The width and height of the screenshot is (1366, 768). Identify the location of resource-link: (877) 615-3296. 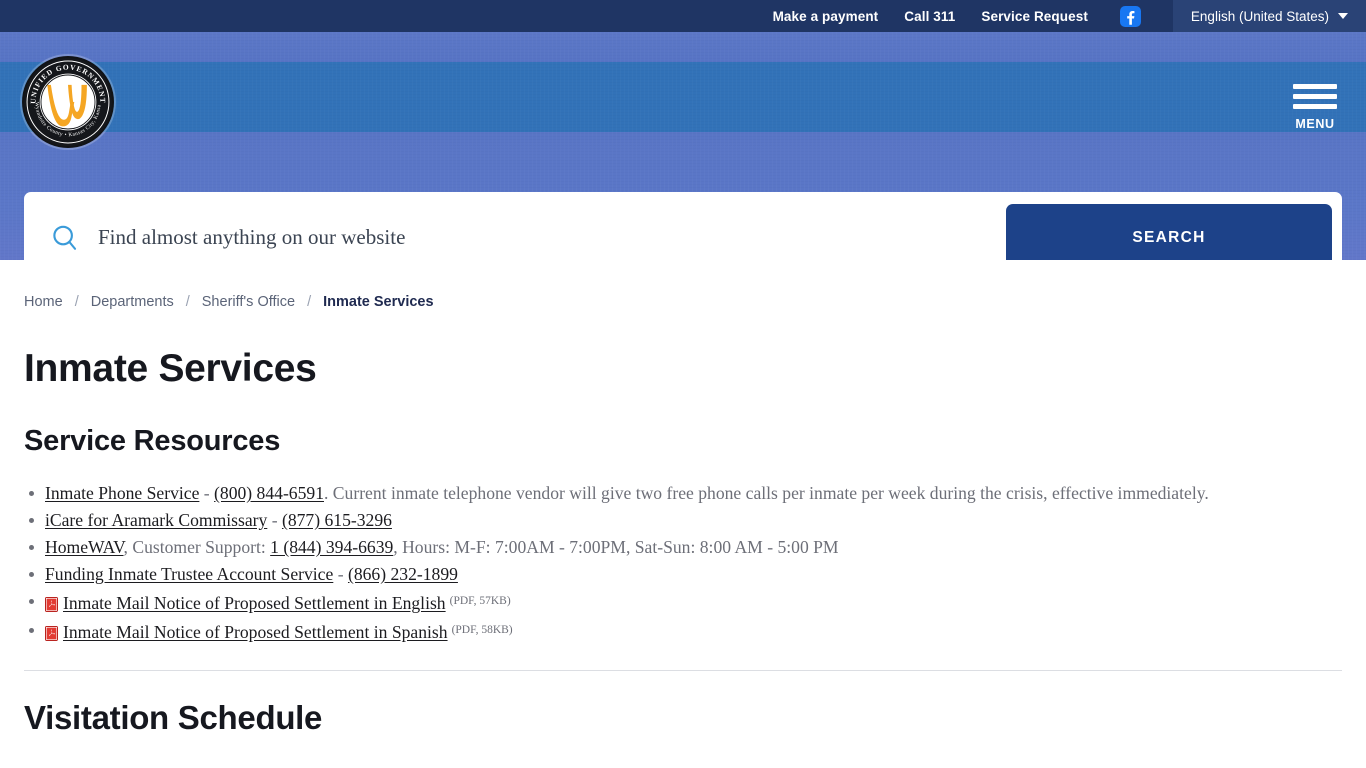
(337, 520).